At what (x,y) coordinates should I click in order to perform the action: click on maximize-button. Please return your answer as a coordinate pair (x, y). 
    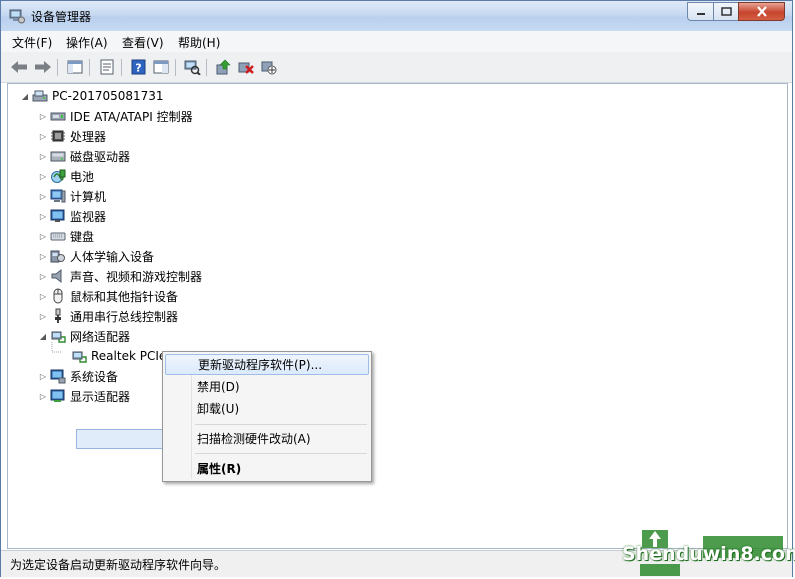
    Looking at the image, I should click on (726, 11).